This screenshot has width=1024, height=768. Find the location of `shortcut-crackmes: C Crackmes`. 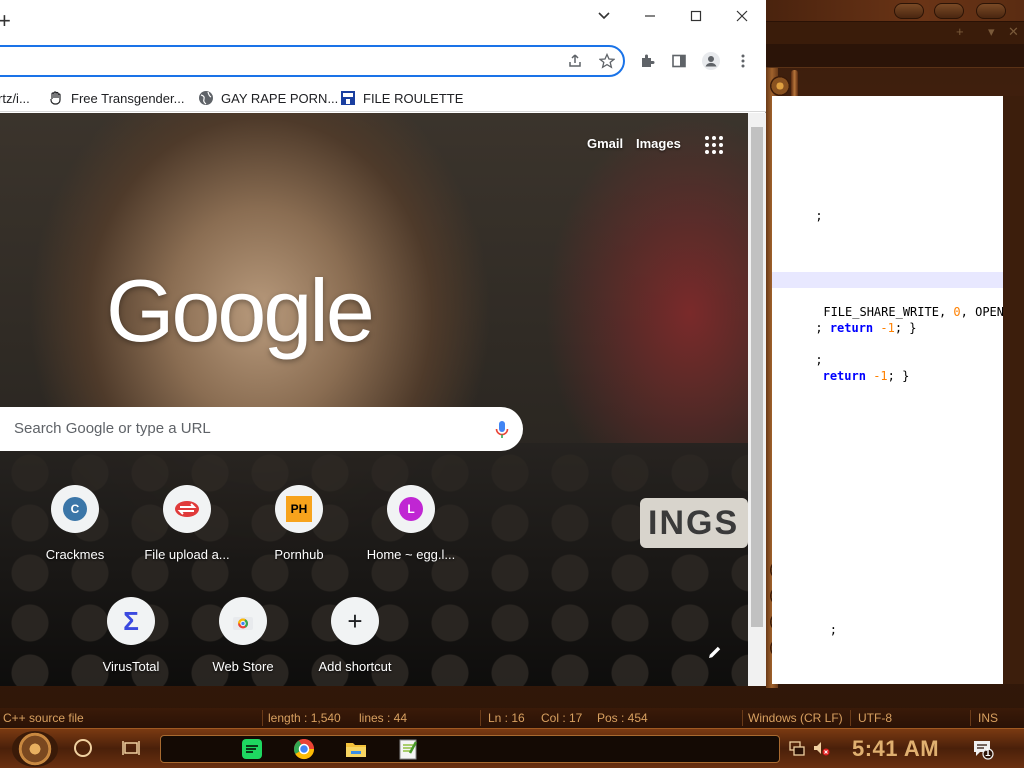

shortcut-crackmes: C Crackmes is located at coordinates (75, 523).